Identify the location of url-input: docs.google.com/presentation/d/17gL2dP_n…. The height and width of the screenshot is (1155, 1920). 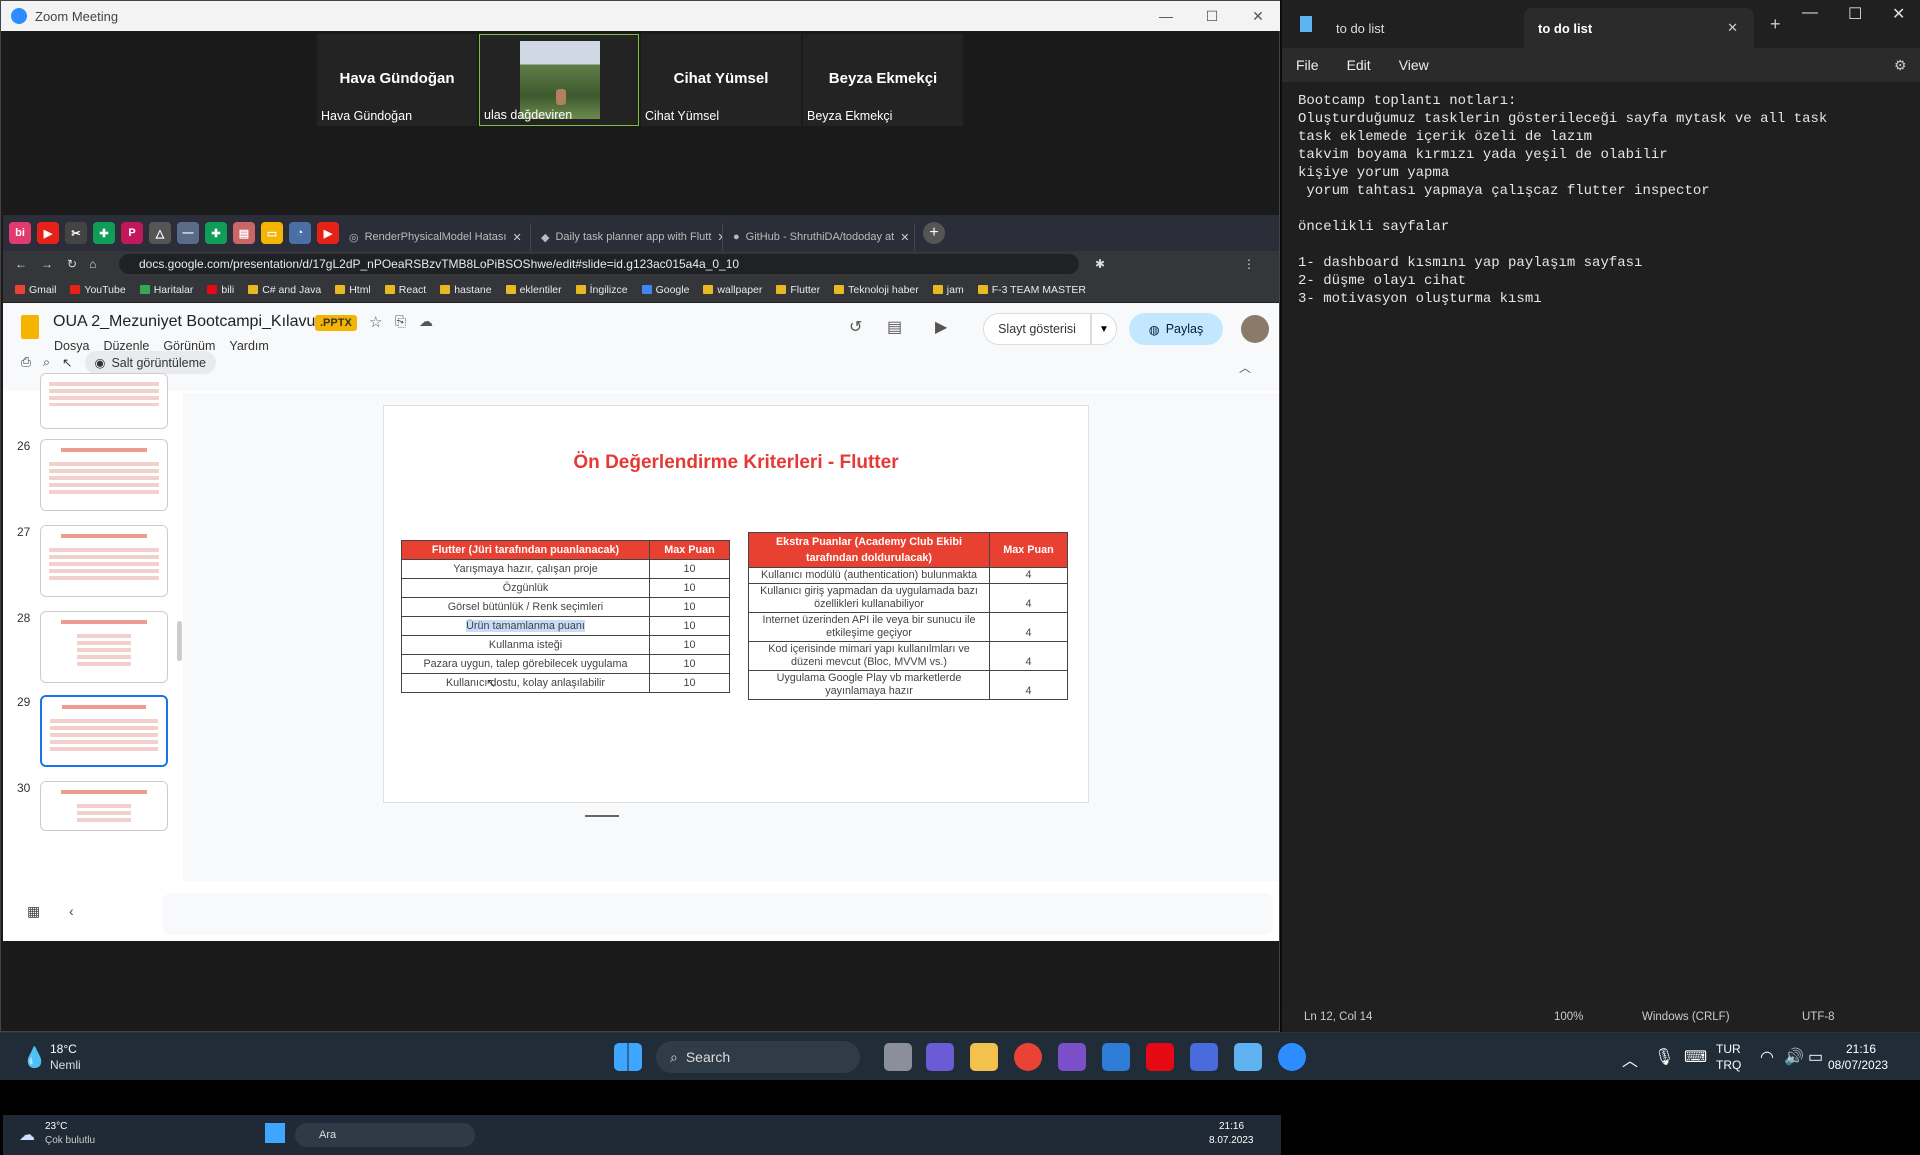
(599, 264).